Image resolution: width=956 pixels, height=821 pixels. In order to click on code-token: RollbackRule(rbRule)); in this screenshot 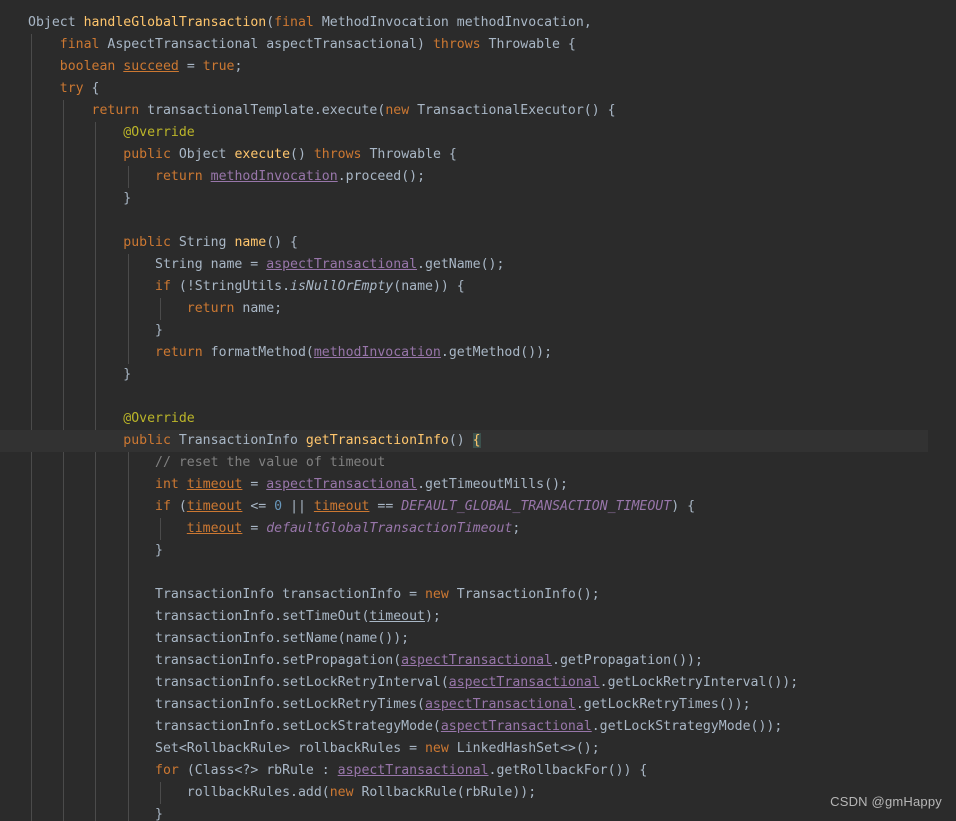, I will do `click(445, 792)`.